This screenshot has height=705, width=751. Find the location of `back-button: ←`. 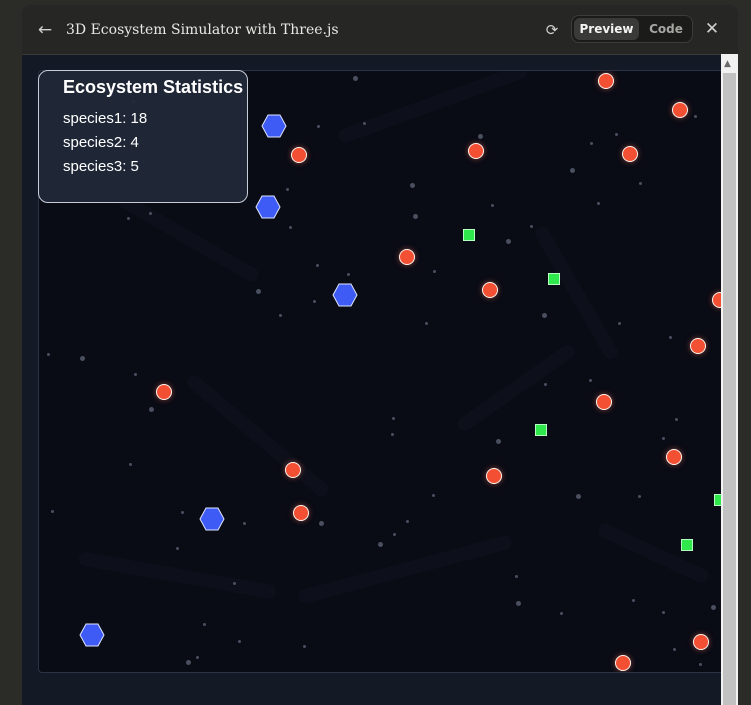

back-button: ← is located at coordinates (45, 30).